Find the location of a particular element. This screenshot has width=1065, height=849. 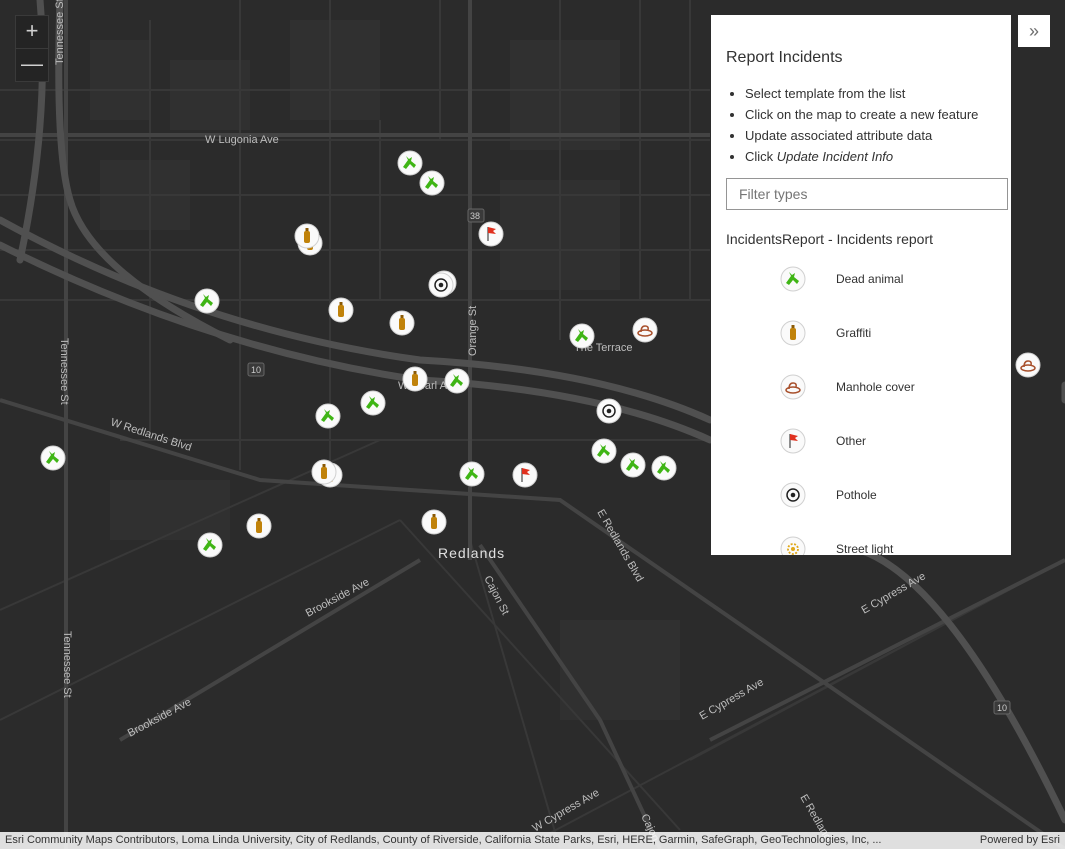

svg-text: 38 is located at coordinates (475, 216).